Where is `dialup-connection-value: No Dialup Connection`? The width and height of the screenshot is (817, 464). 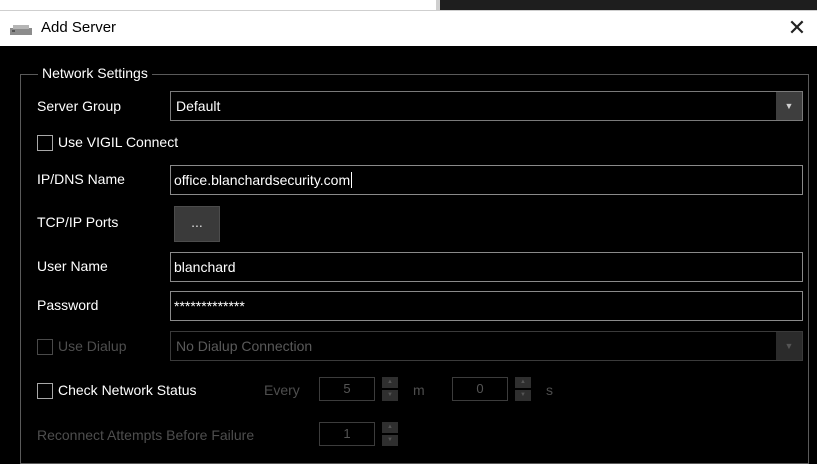 dialup-connection-value: No Dialup Connection is located at coordinates (244, 346).